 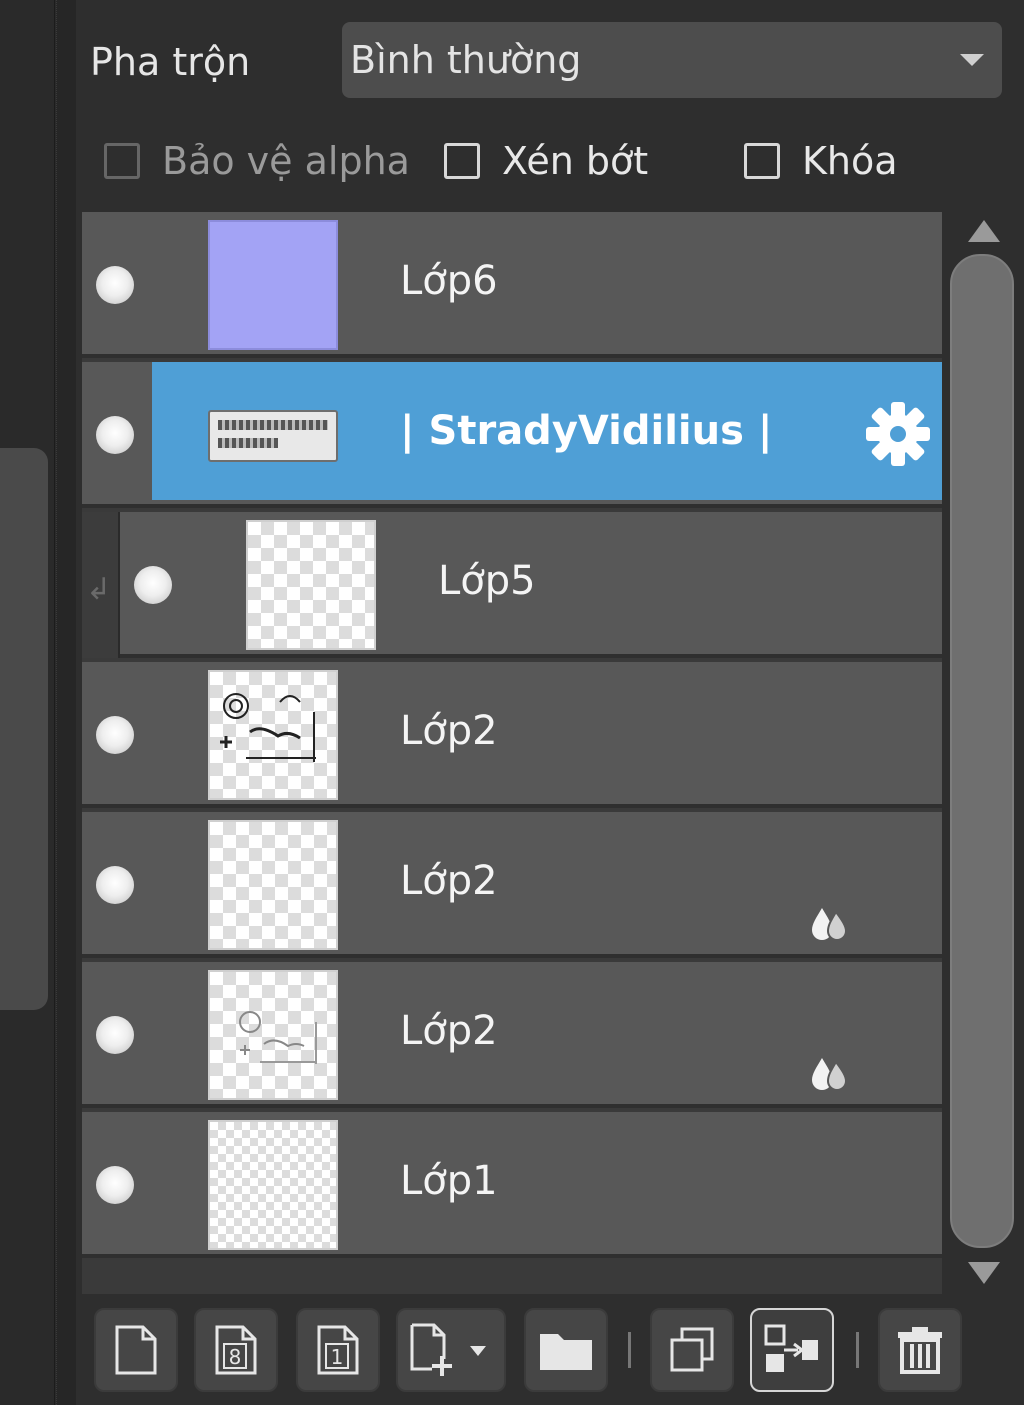 I want to click on new-8bit-layer-icon: 8, so click(x=236, y=1350).